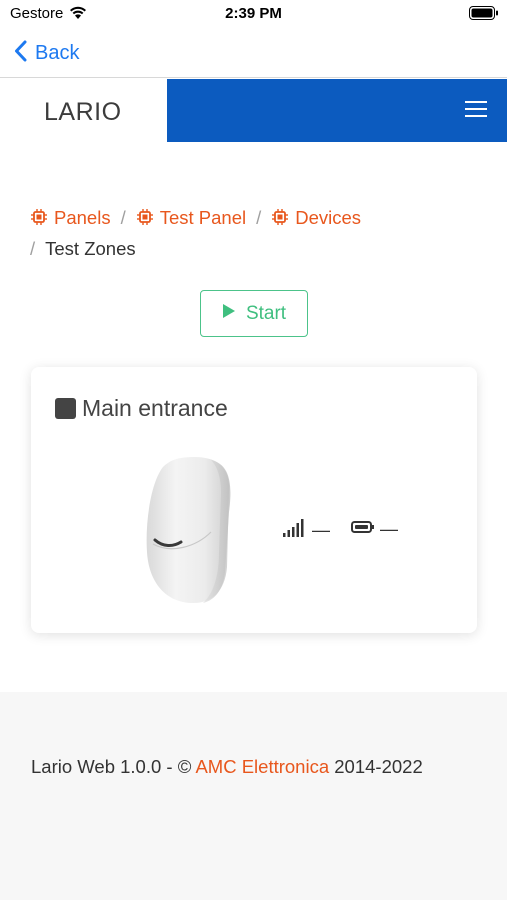  Describe the element at coordinates (255, 233) in the screenshot. I see `breadcrumb: Panels / Test Panel / Devices / Test Zones` at that location.